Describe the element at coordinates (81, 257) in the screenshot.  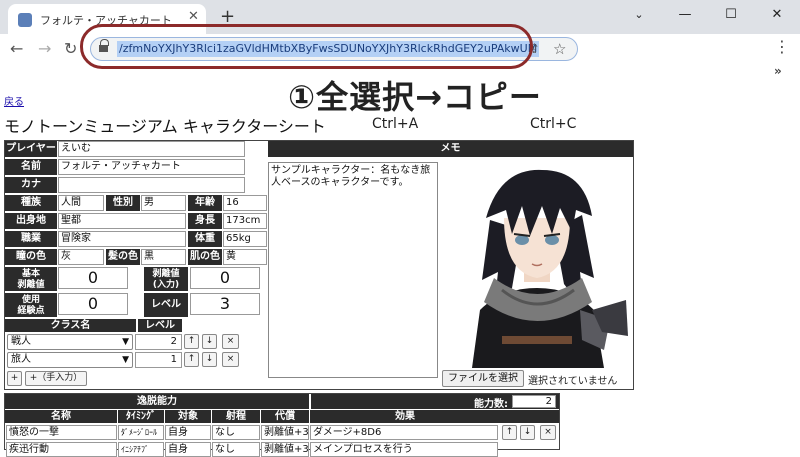
I see `eye-color-field: 灰` at that location.